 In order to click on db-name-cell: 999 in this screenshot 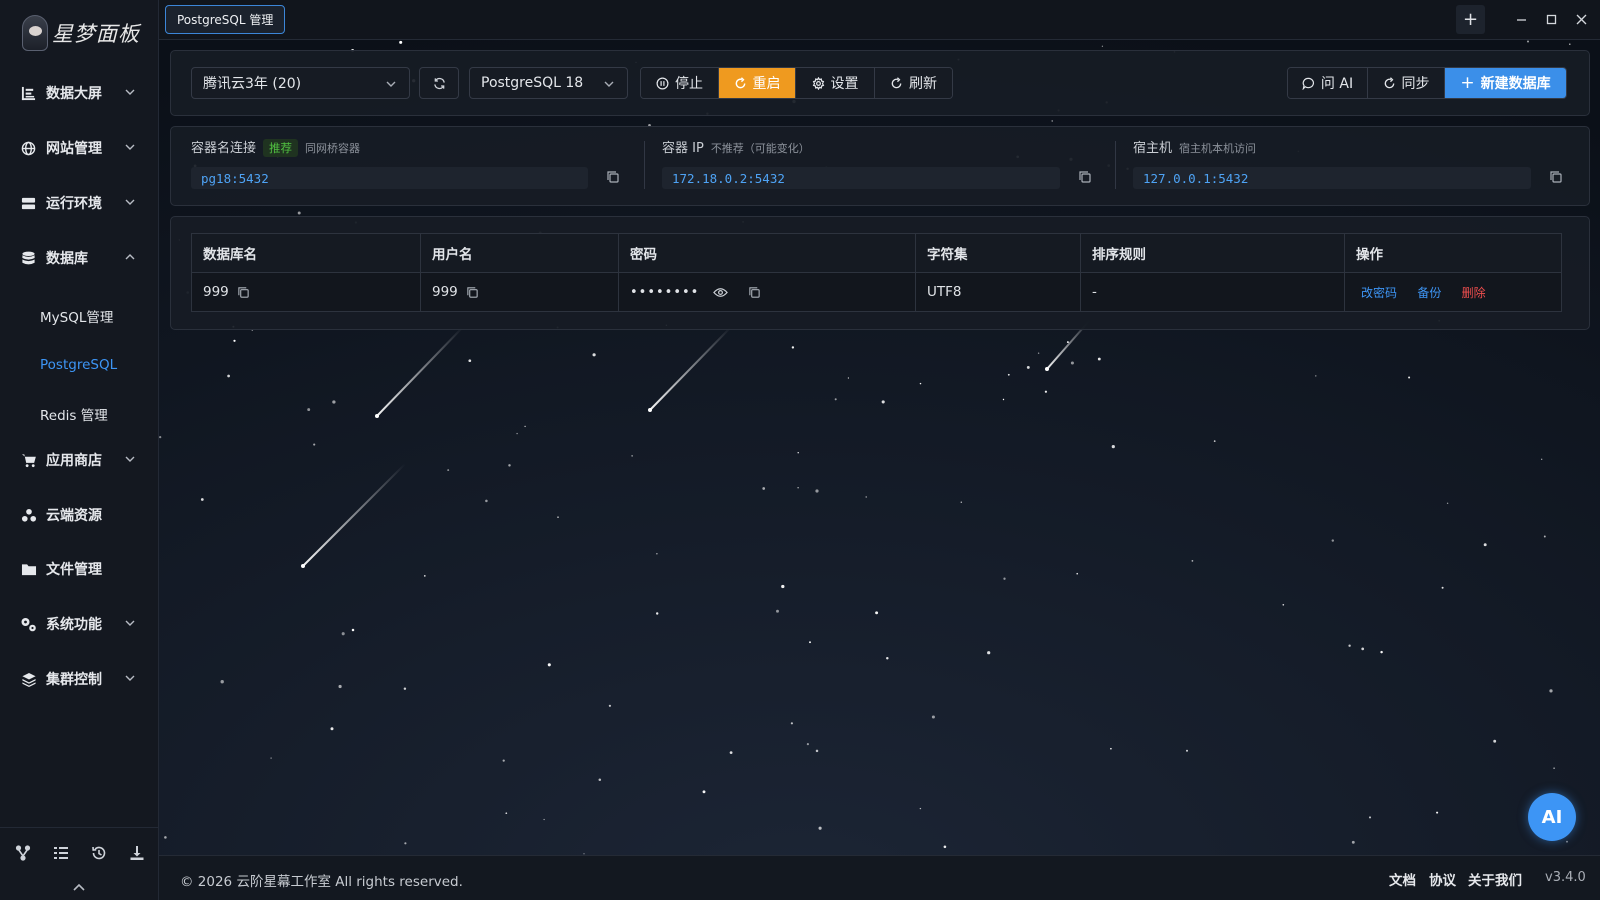, I will do `click(306, 292)`.